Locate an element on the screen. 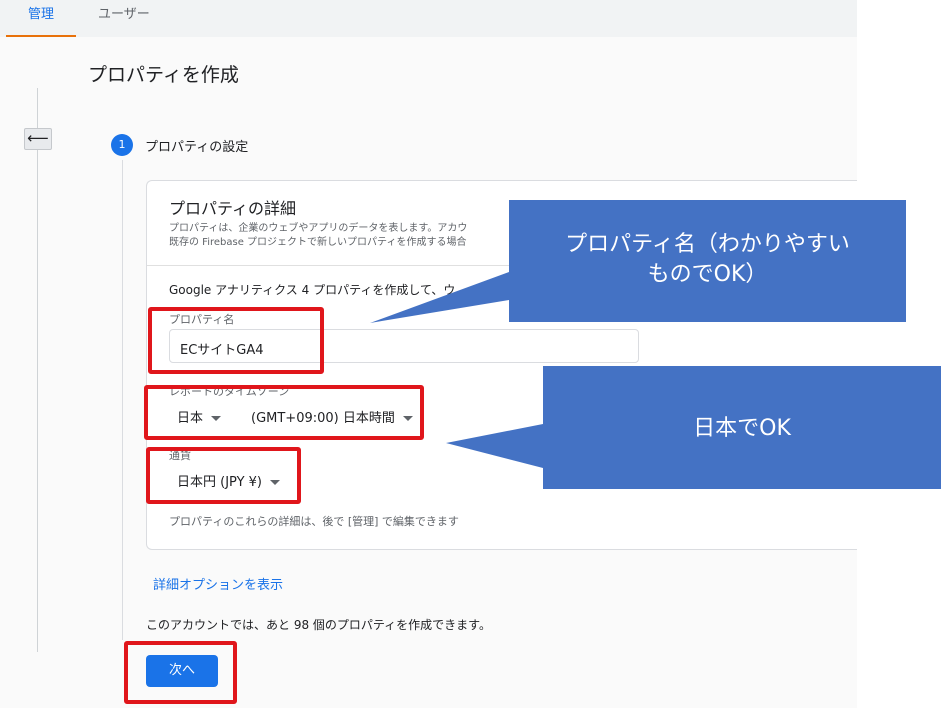  highlight-box-timezone is located at coordinates (284, 412).